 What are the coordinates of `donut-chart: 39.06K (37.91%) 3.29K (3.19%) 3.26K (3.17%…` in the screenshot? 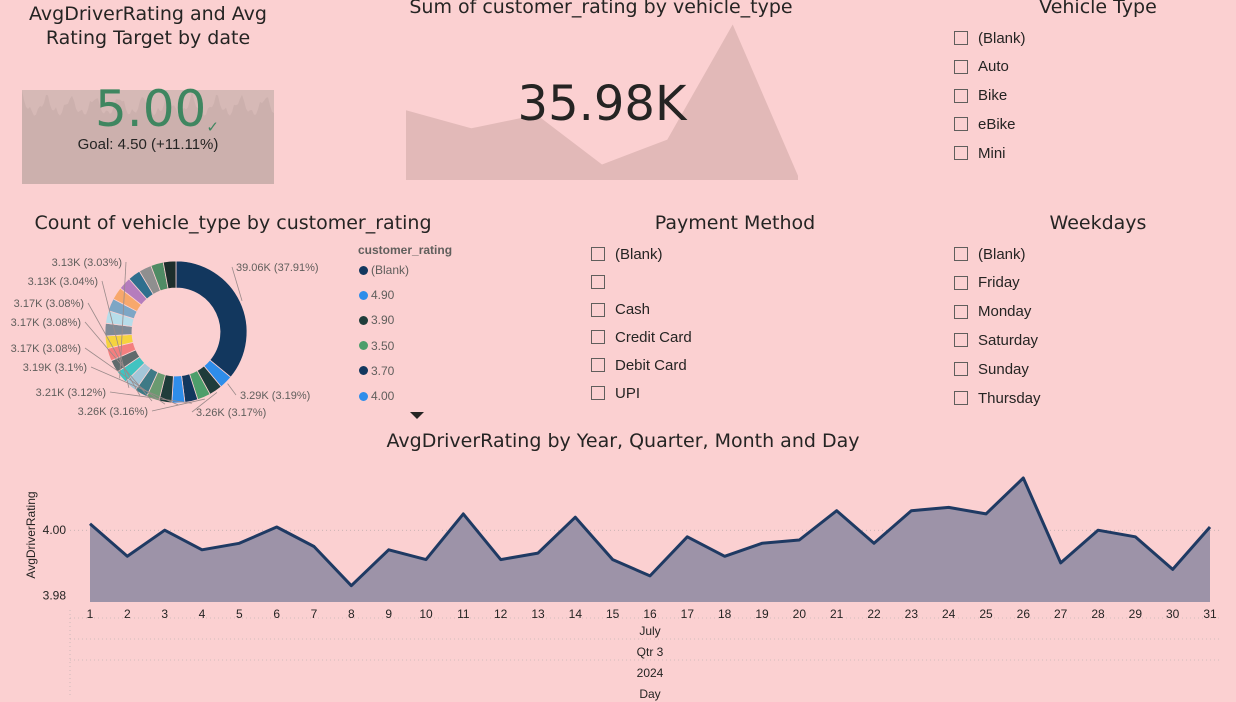 It's located at (165, 338).